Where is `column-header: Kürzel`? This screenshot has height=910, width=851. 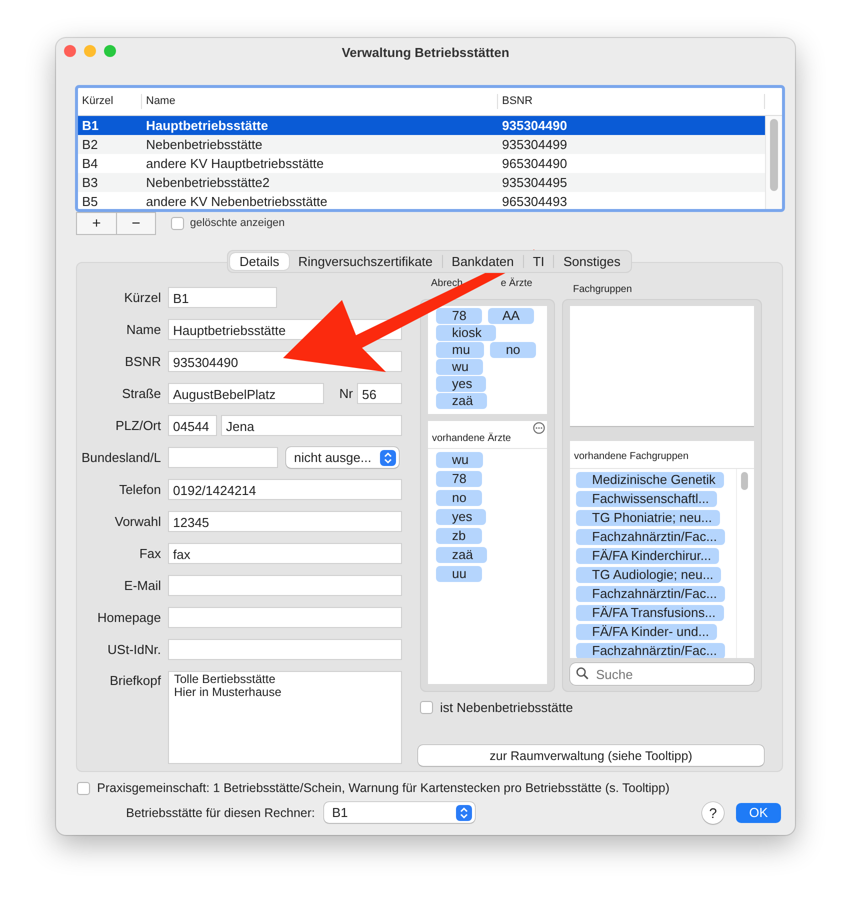
column-header: Kürzel is located at coordinates (110, 101).